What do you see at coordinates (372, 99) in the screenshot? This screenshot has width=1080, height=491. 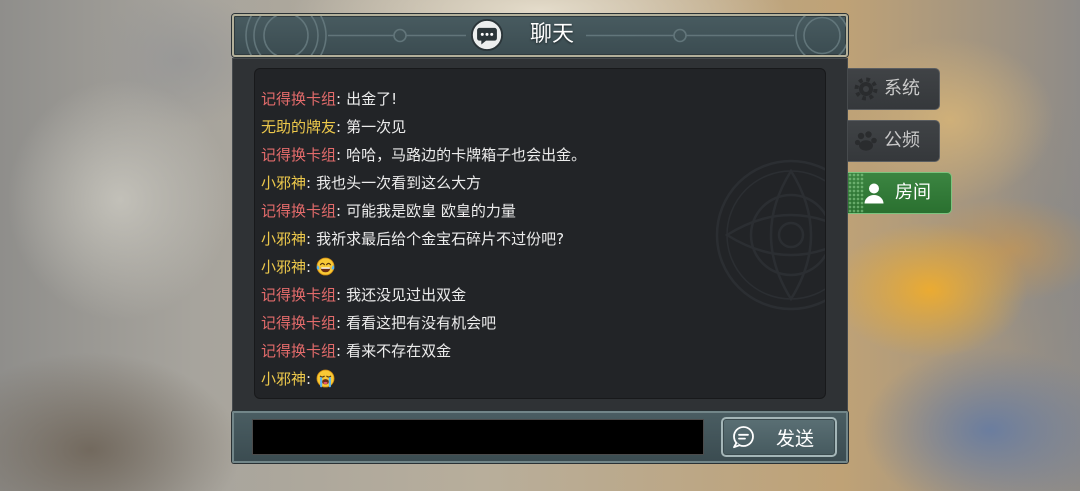 I see `message-text: 出金了!` at bounding box center [372, 99].